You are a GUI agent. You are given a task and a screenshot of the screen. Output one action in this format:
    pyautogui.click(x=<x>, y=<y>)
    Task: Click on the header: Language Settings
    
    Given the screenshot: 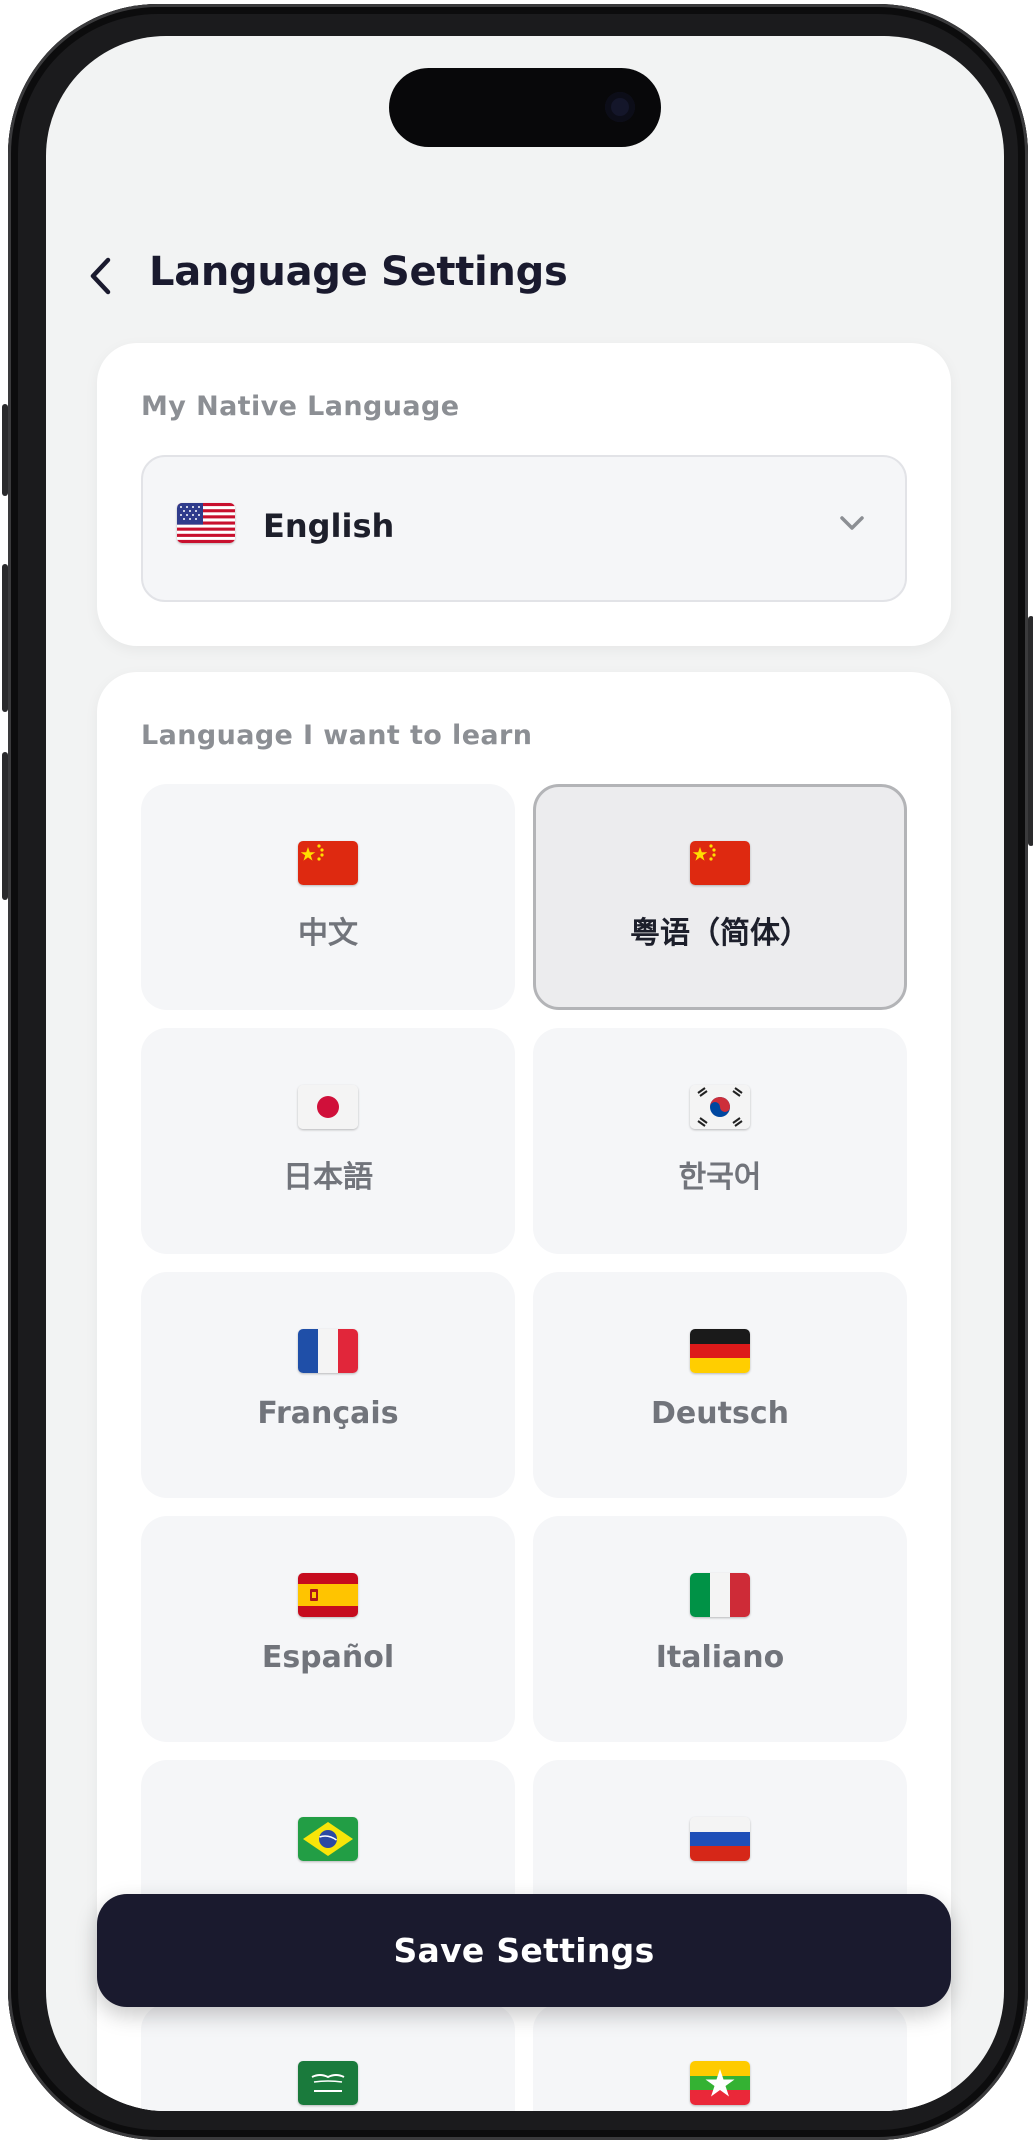 What is the action you would take?
    pyautogui.click(x=525, y=276)
    